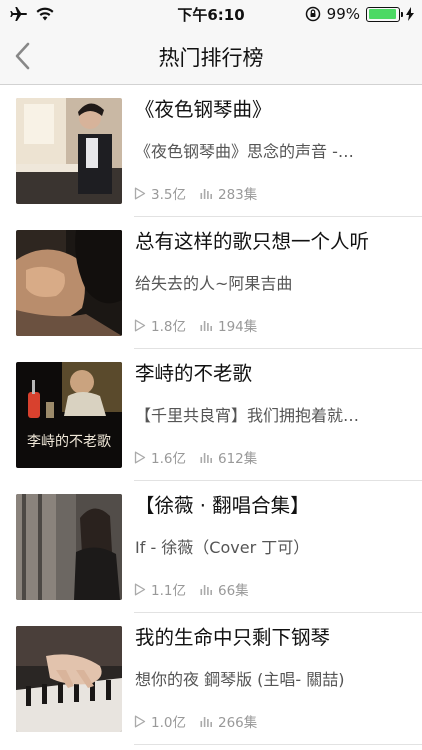  I want to click on play-count: 3.5亿, so click(168, 195).